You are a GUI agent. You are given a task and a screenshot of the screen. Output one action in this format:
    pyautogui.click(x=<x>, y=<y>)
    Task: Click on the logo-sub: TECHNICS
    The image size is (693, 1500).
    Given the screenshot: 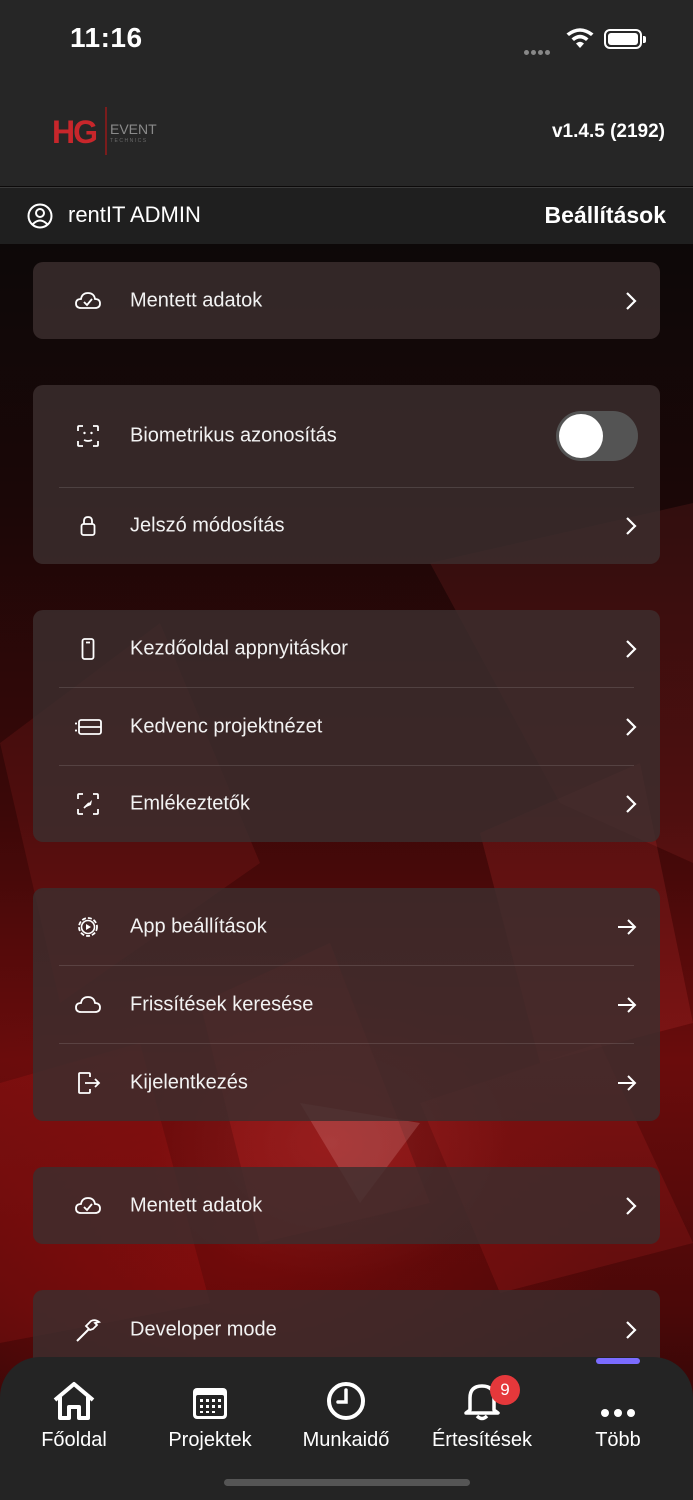 What is the action you would take?
    pyautogui.click(x=129, y=141)
    